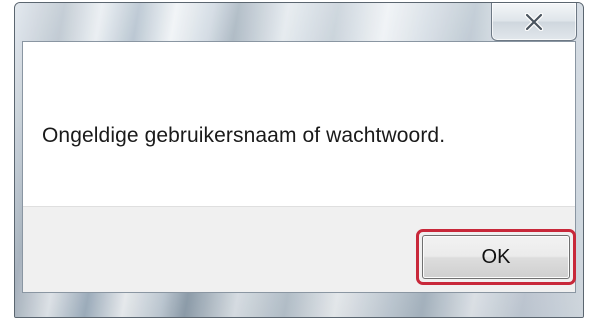 Image resolution: width=600 pixels, height=320 pixels. Describe the element at coordinates (244, 135) in the screenshot. I see `error-message: Ongeldige gebruikersnaam of wachtwoord.` at that location.